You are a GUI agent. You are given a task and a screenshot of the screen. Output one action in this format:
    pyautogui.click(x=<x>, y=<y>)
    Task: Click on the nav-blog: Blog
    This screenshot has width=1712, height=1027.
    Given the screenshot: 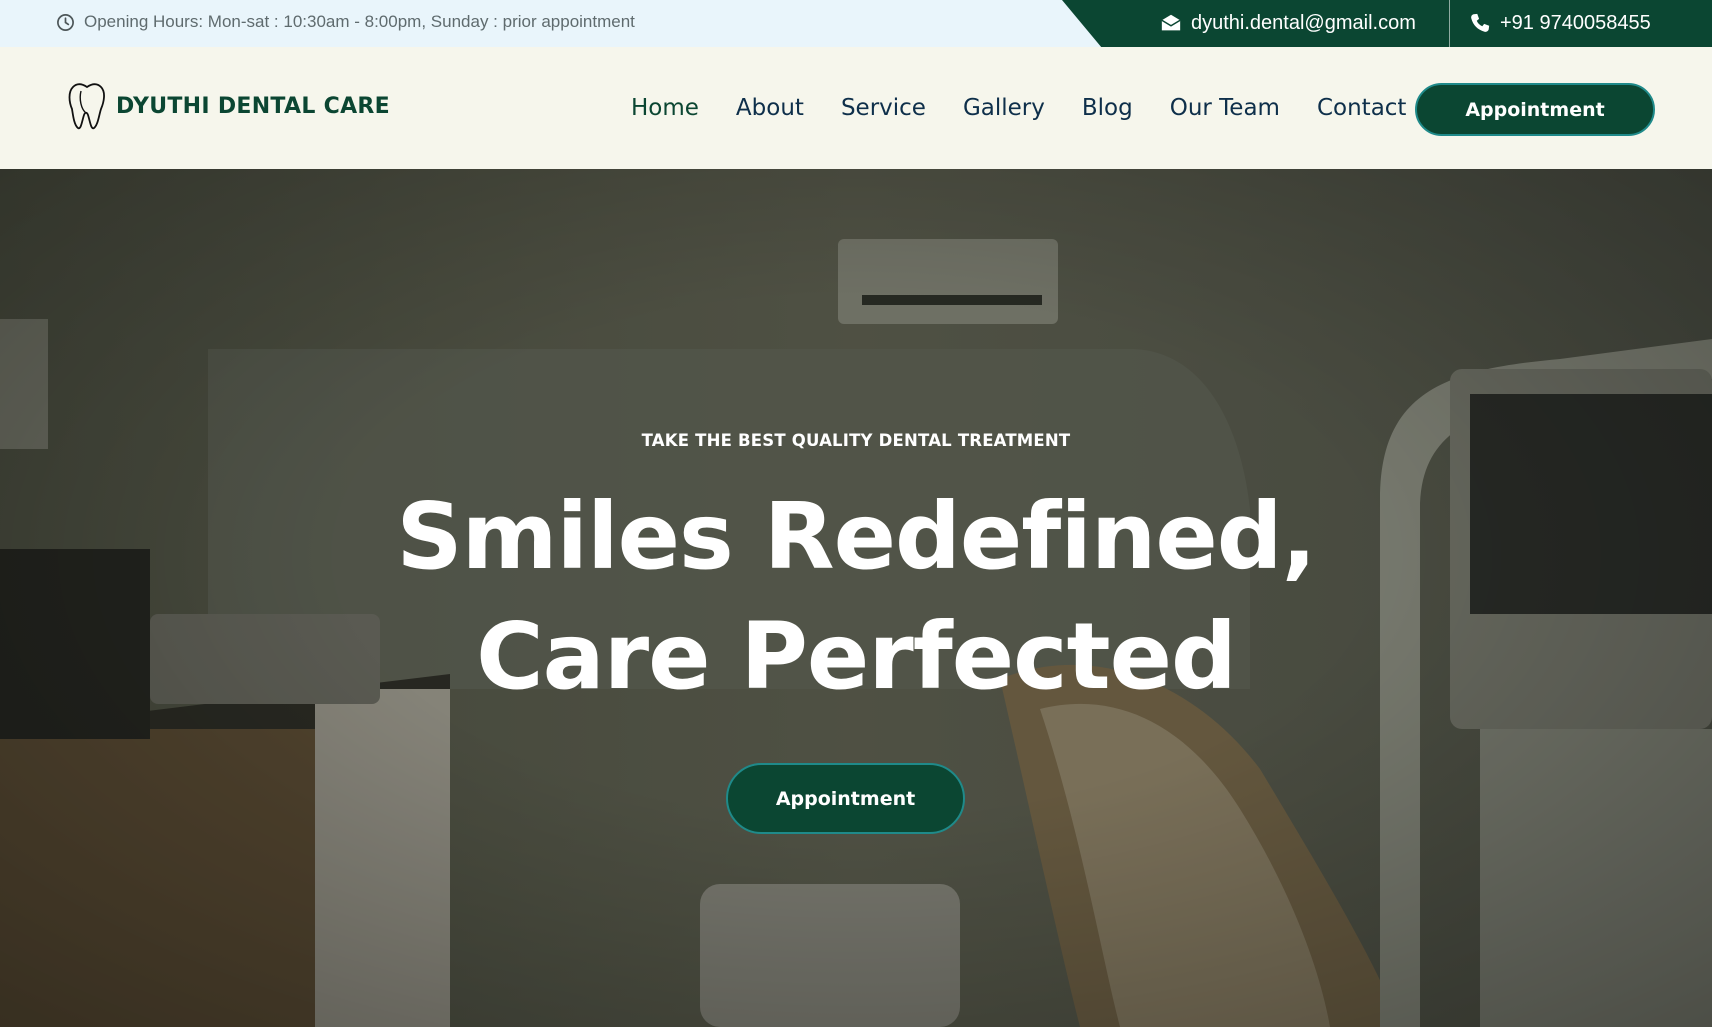 What is the action you would take?
    pyautogui.click(x=1107, y=108)
    